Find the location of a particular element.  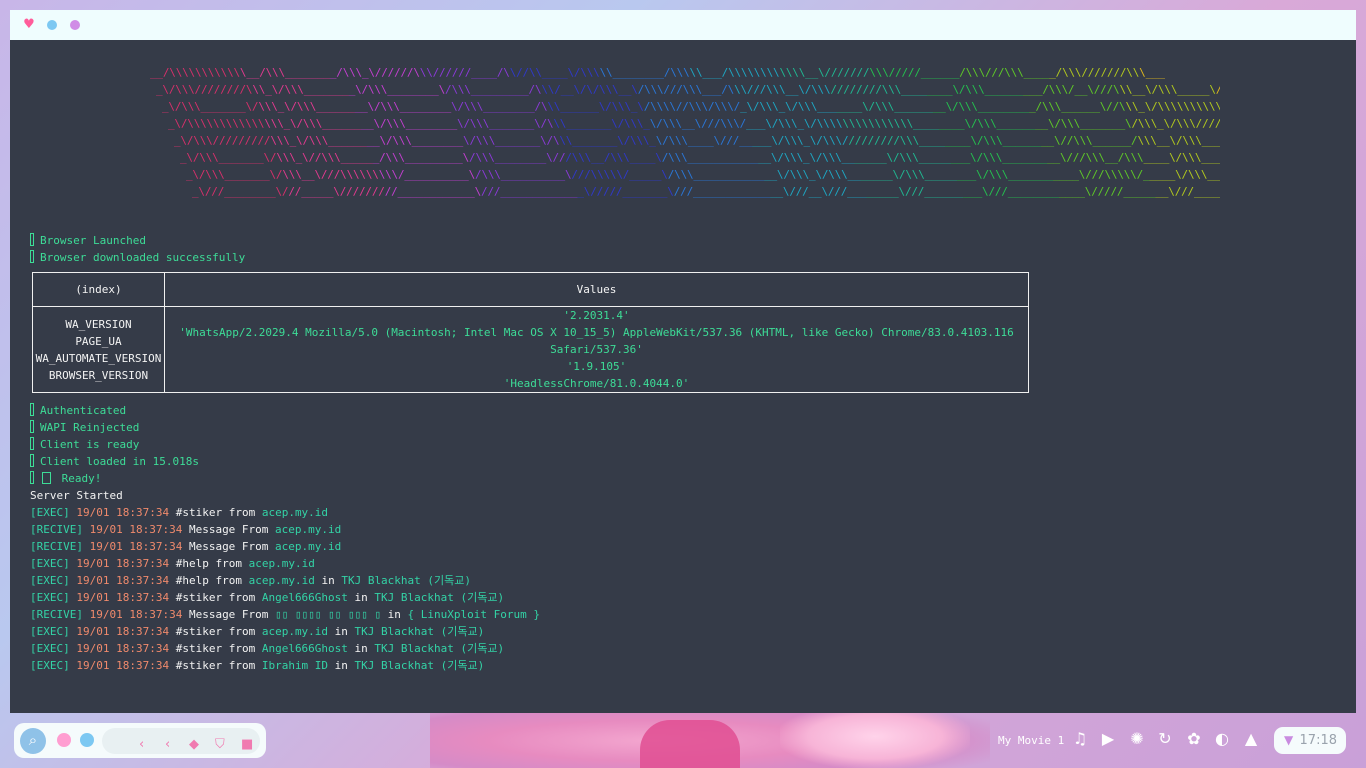

close-button: ♥ is located at coordinates (29, 25).